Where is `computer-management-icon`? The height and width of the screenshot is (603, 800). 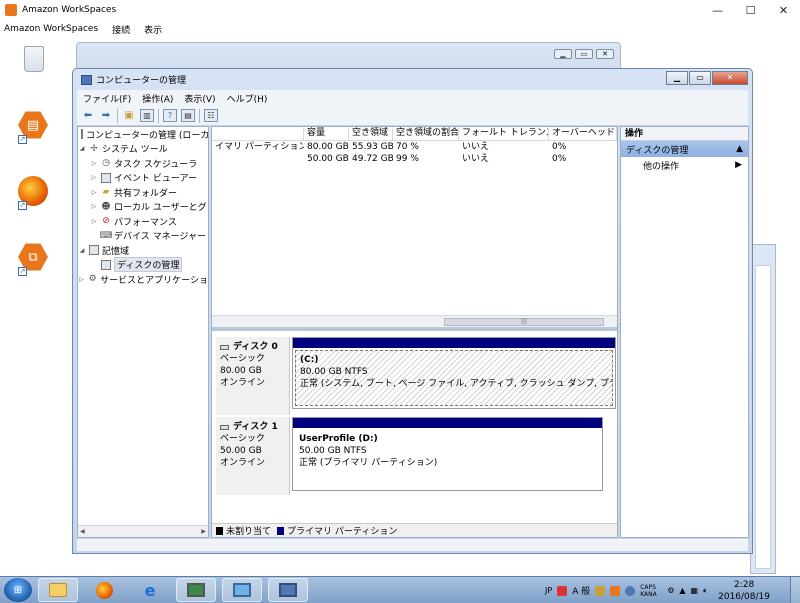 computer-management-icon is located at coordinates (288, 590).